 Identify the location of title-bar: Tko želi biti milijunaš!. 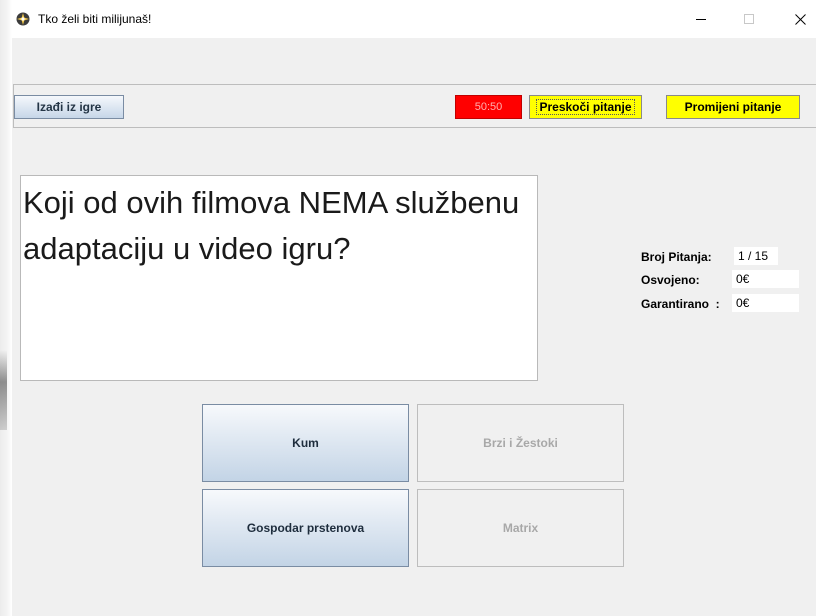
(414, 19).